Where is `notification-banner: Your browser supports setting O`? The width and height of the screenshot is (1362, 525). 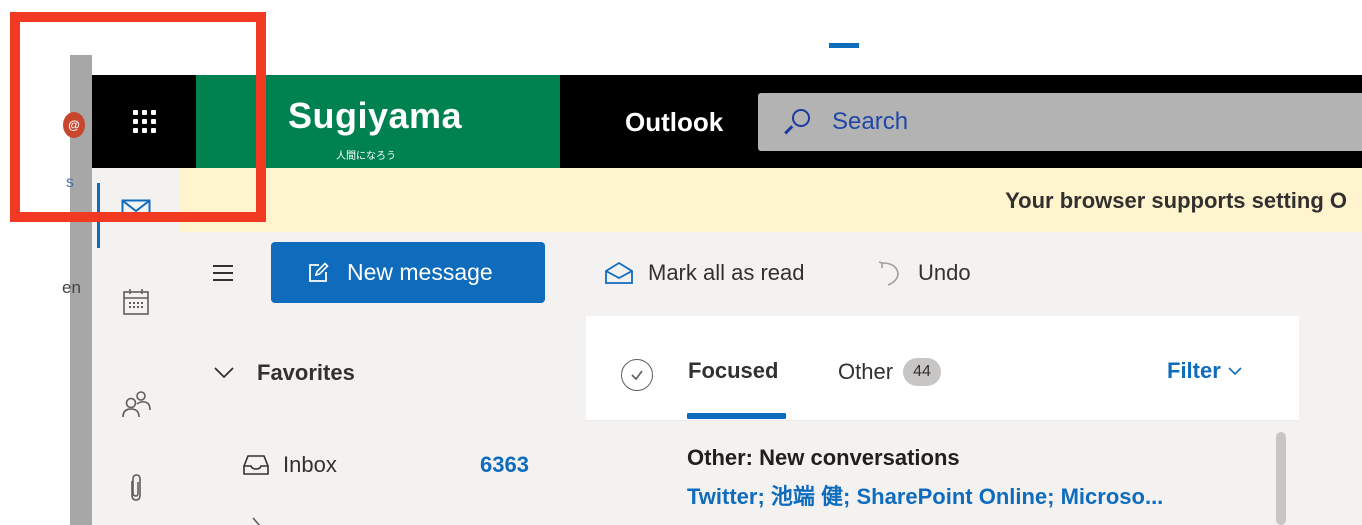
notification-banner: Your browser supports setting O is located at coordinates (771, 200).